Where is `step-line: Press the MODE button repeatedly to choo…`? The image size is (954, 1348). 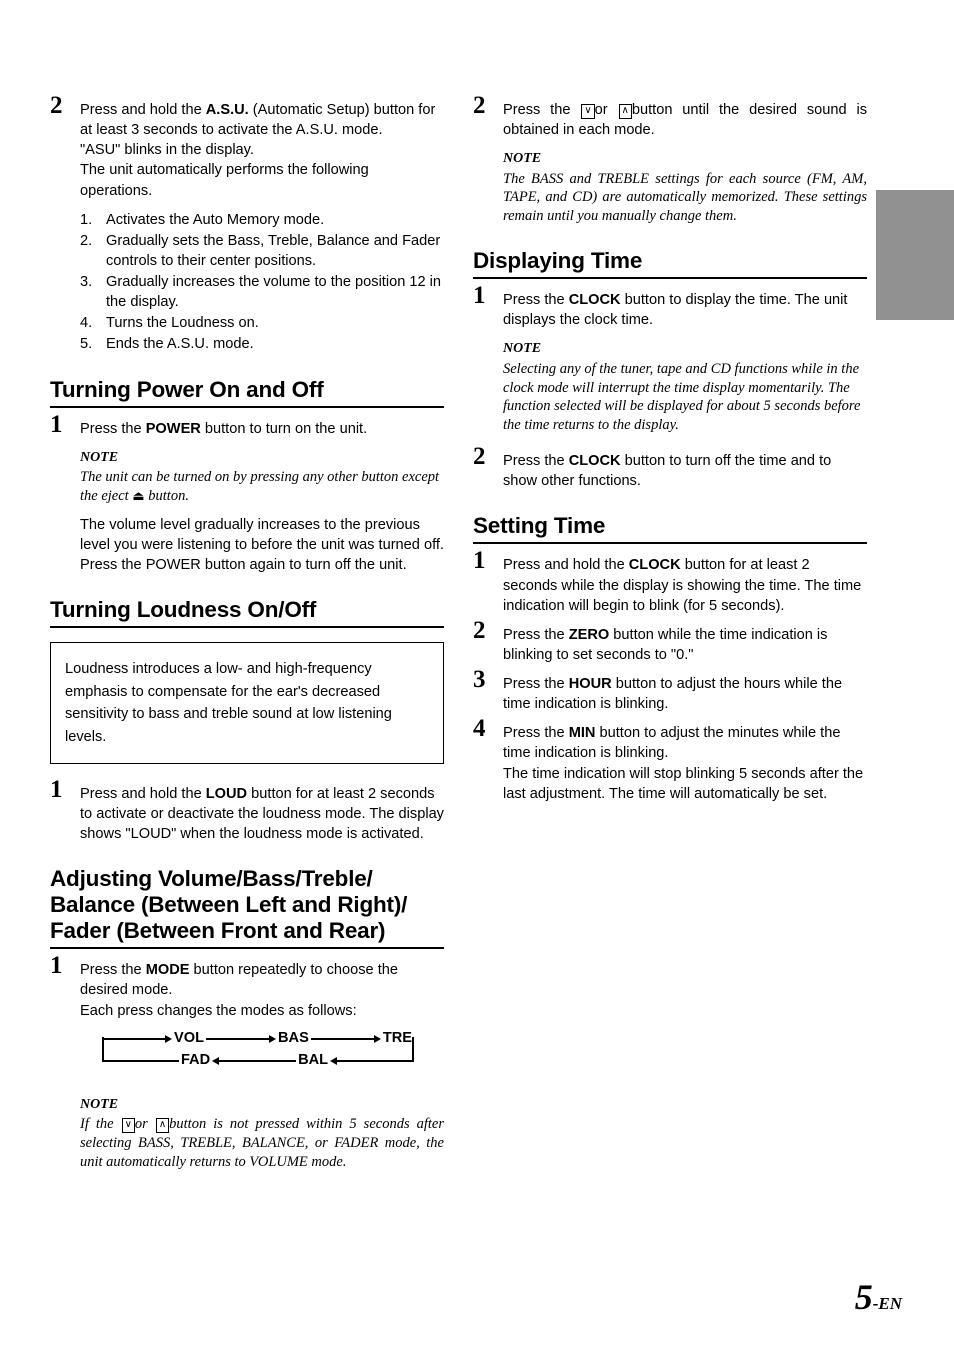 step-line: Press the MODE button repeatedly to choo… is located at coordinates (262, 980).